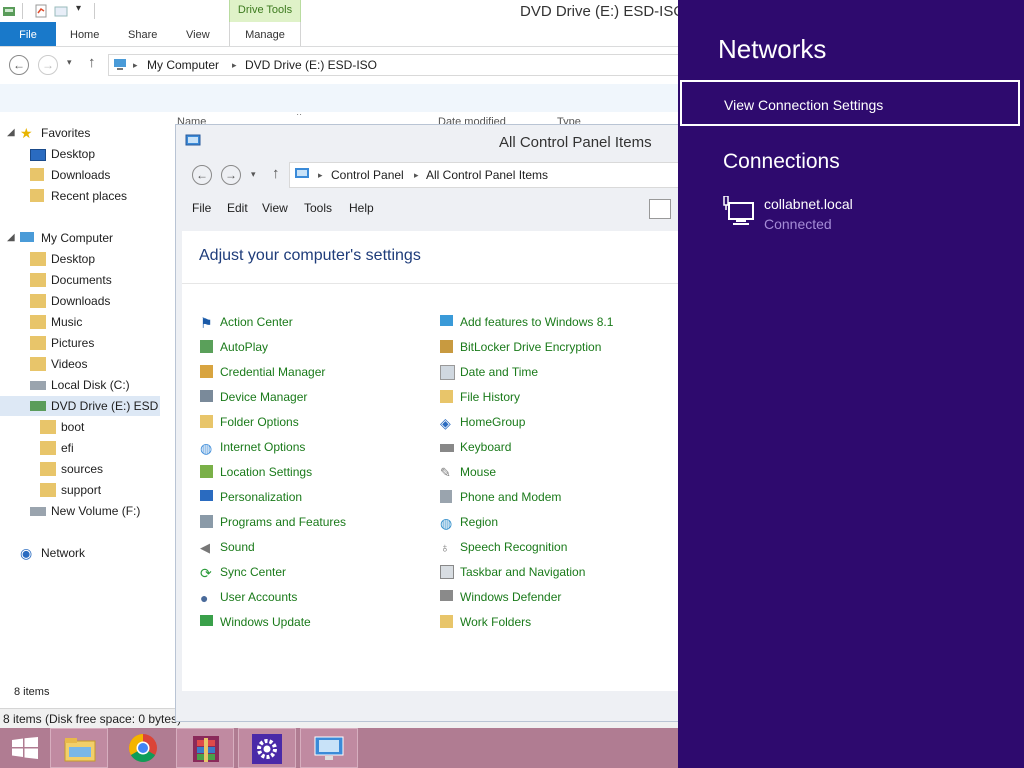 Image resolution: width=1024 pixels, height=768 pixels. I want to click on breadcrumb-all-items: All Control Panel Items, so click(487, 175).